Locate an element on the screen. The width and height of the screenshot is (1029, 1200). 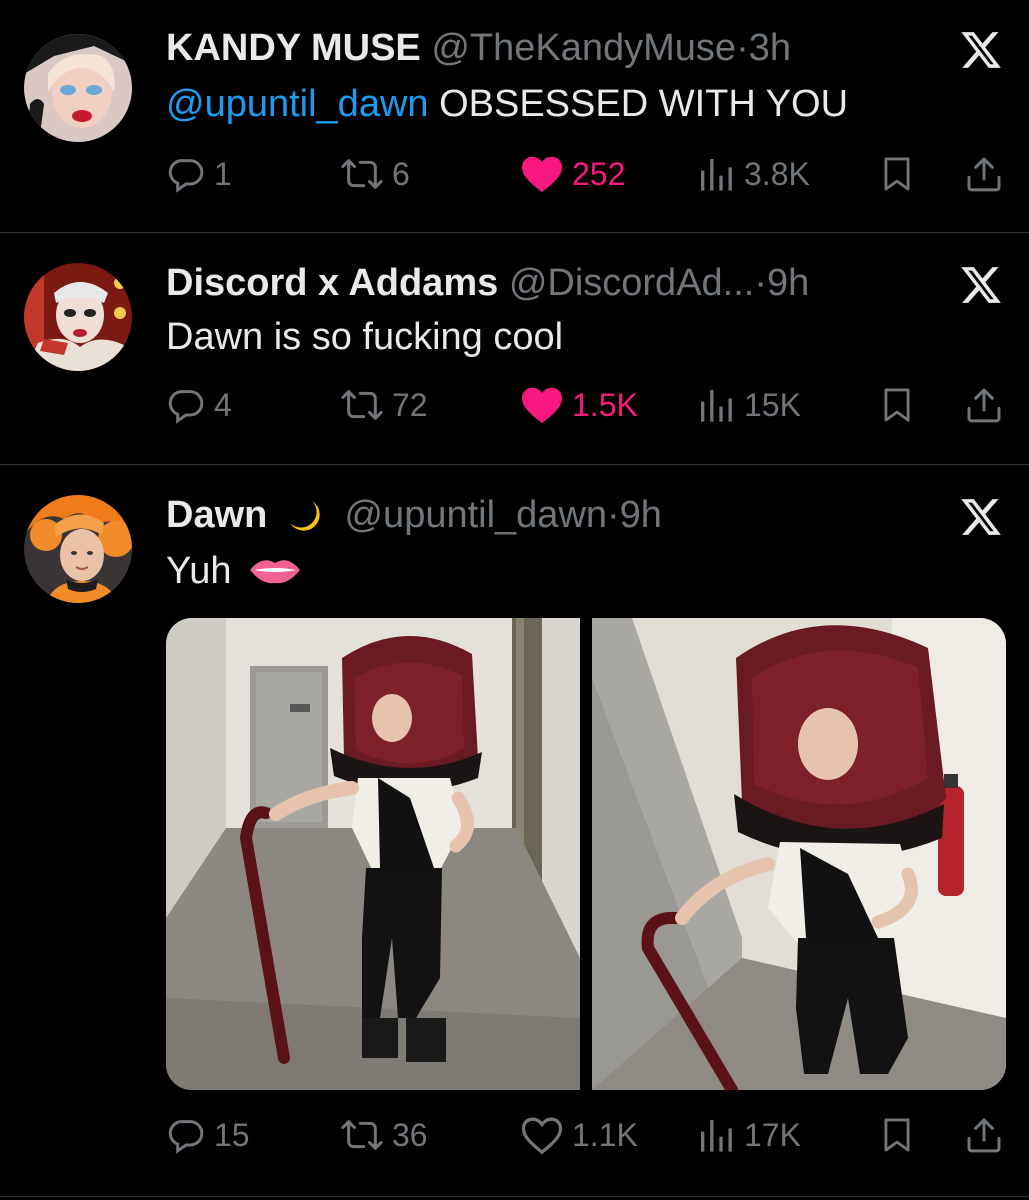
tweet-header: Dawn @upuntil_dawn·9h is located at coordinates (414, 515).